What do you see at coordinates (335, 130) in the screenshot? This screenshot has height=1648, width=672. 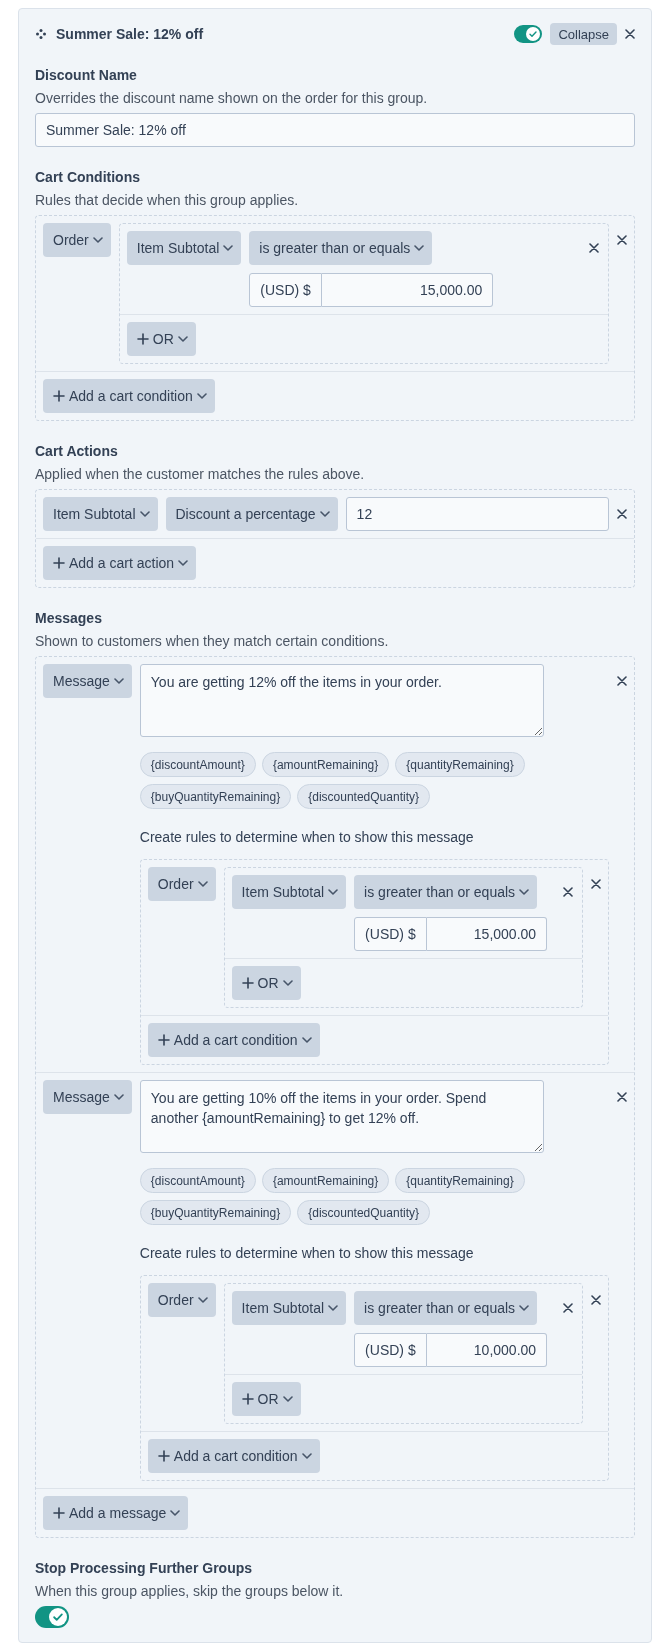 I see `discount-name-input: Summer Sale: 12% off` at bounding box center [335, 130].